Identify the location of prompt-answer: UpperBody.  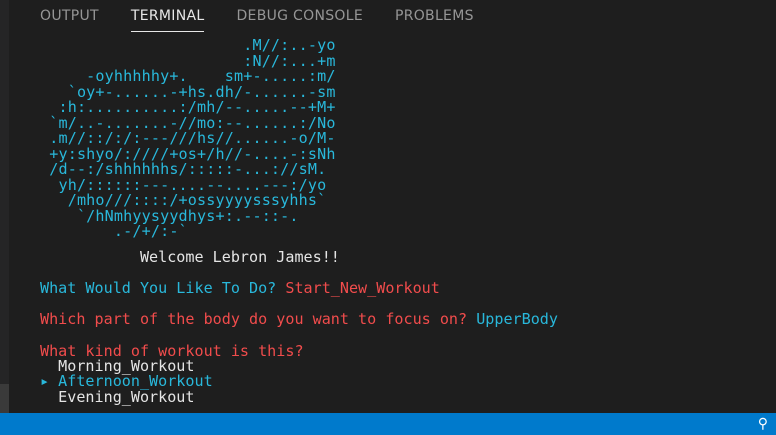
(517, 318).